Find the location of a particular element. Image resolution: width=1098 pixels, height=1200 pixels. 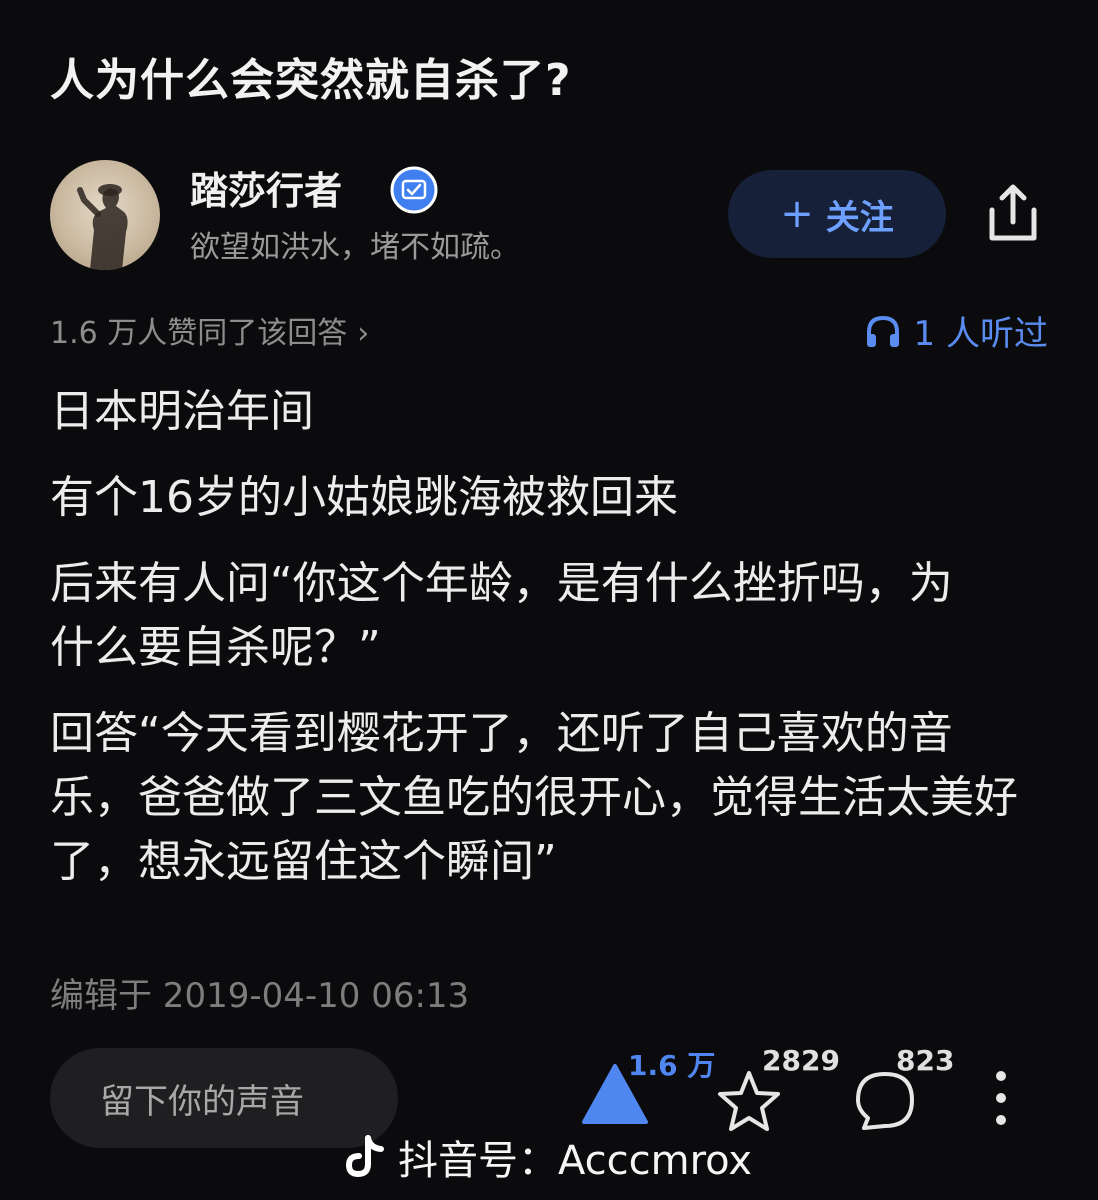

listen-text: 1 人听过 is located at coordinates (980, 334).